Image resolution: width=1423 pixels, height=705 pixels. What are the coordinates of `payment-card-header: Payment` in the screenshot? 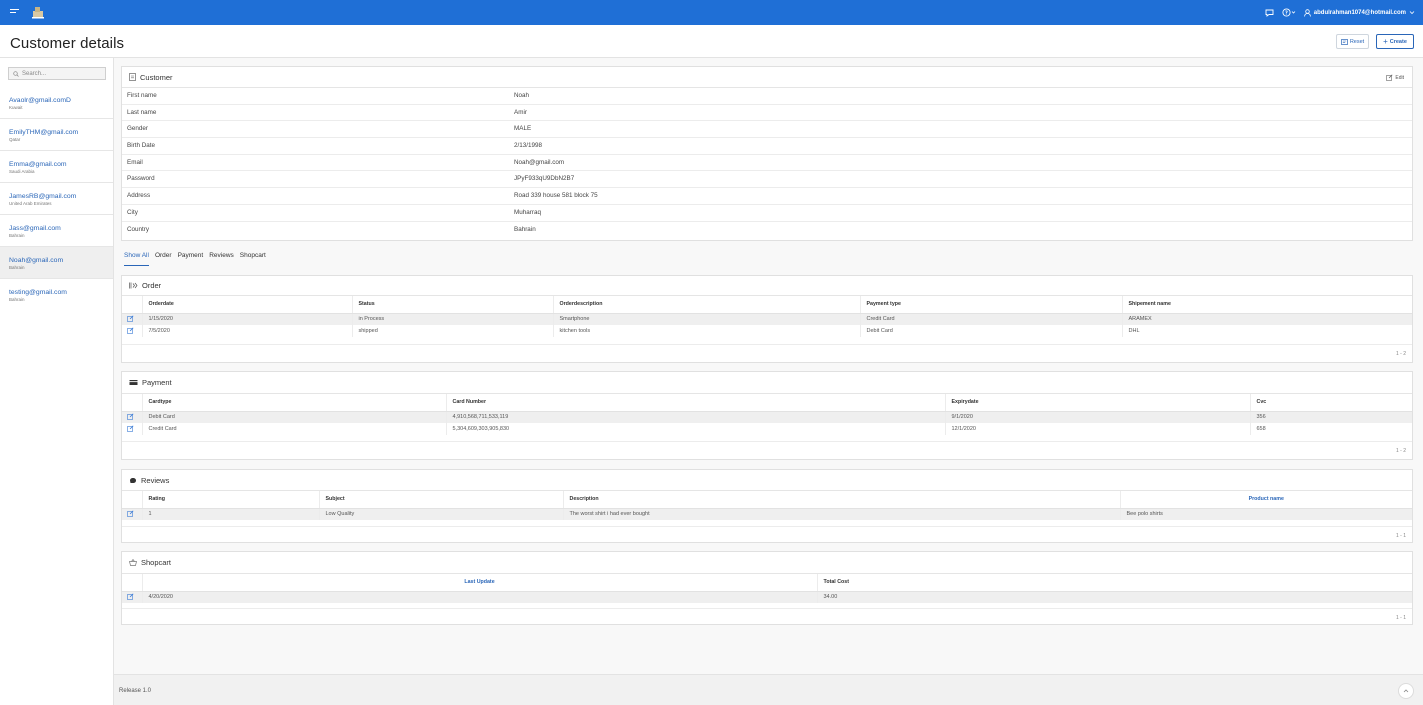 It's located at (767, 383).